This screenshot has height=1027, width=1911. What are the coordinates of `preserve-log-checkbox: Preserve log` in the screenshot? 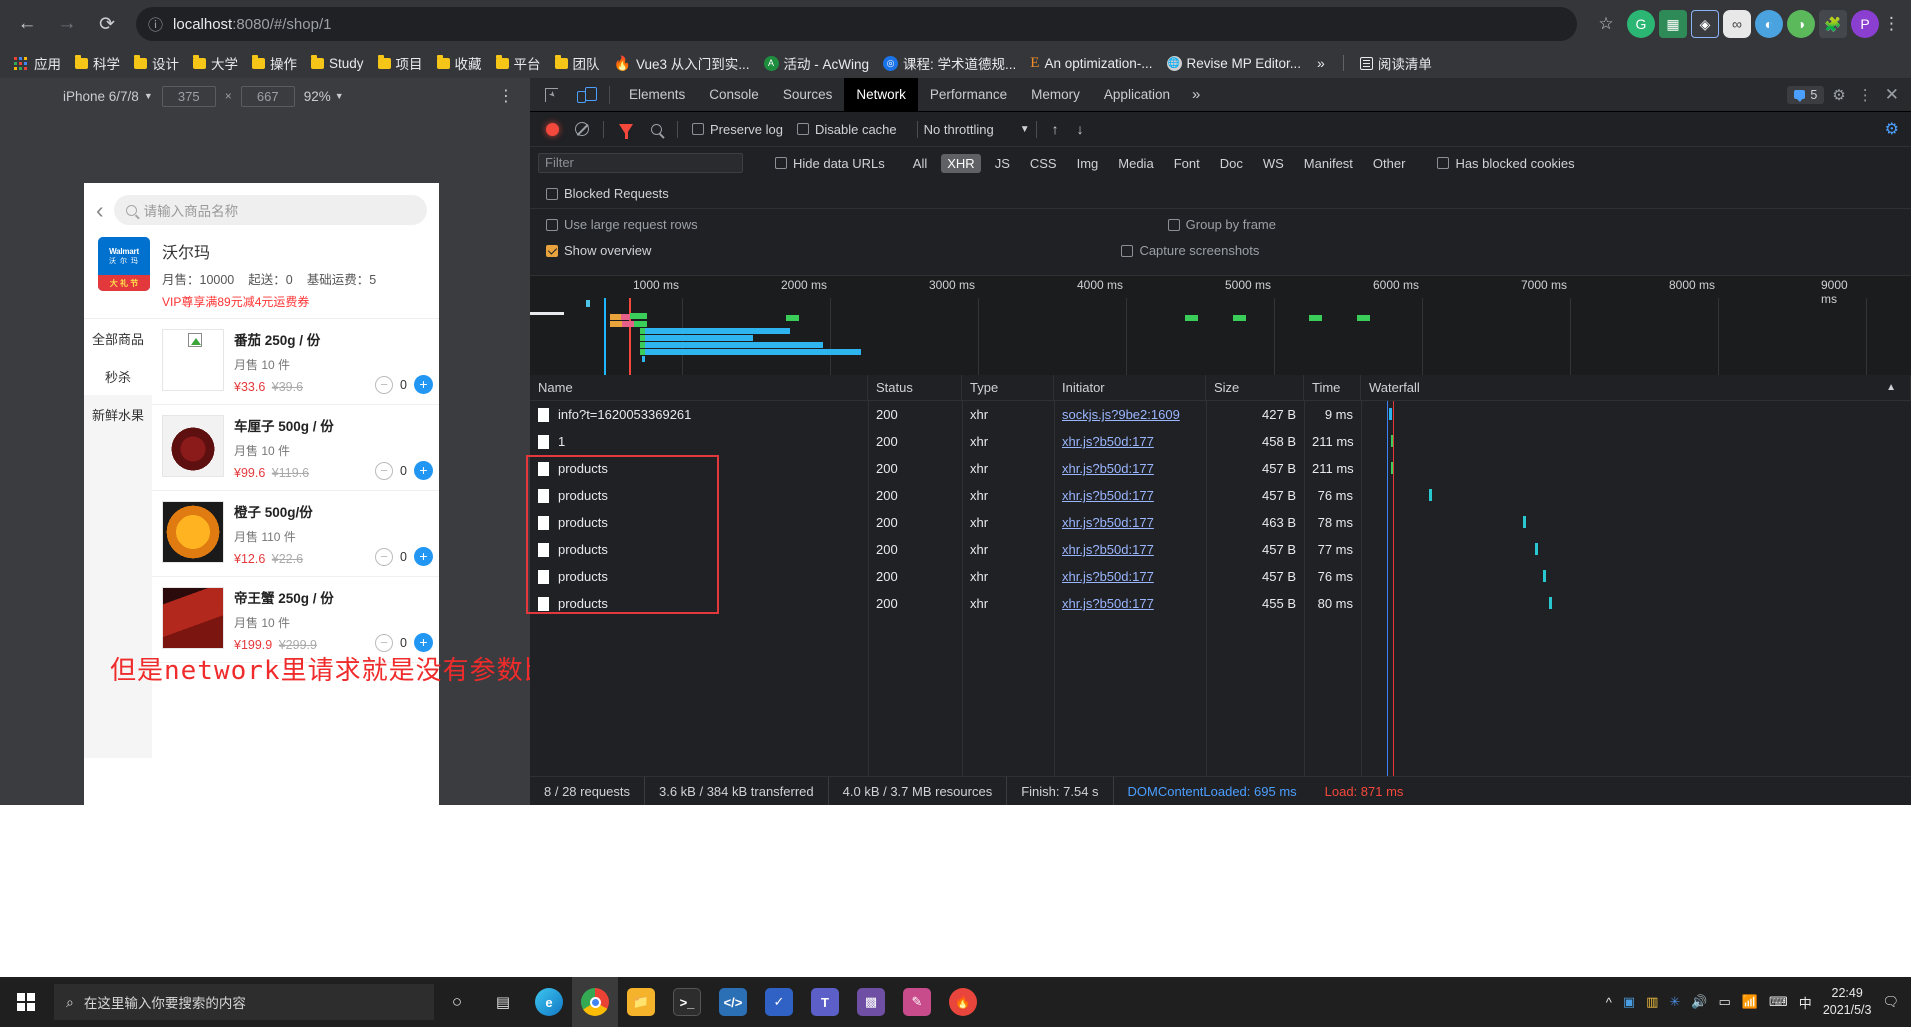 It's located at (737, 129).